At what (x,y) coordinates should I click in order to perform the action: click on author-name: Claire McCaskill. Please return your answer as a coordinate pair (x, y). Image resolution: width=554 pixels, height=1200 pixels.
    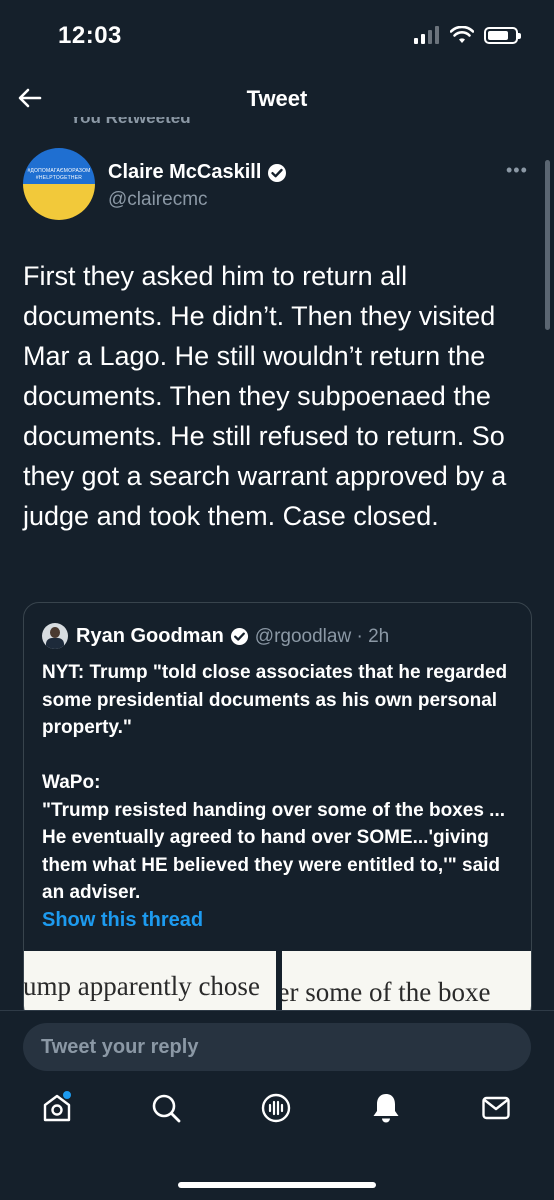
    Looking at the image, I should click on (197, 172).